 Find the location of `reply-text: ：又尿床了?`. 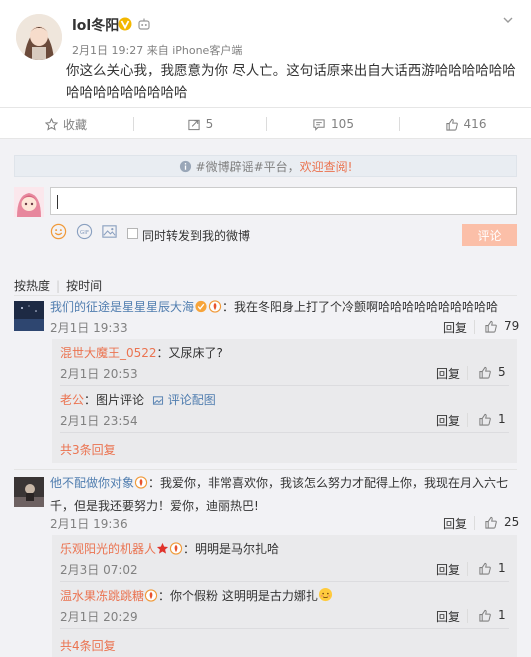

reply-text: ：又尿床了? is located at coordinates (189, 353).